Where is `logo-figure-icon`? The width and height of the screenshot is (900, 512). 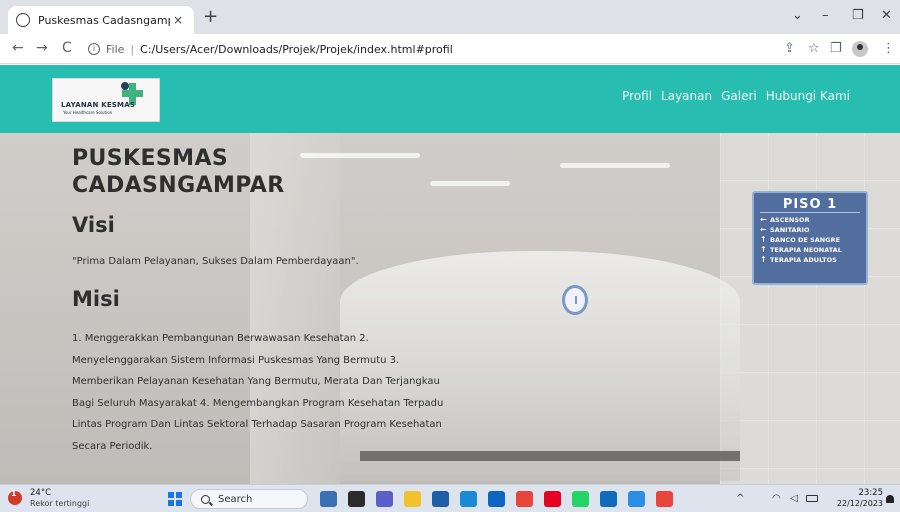
logo-figure-icon is located at coordinates (125, 86).